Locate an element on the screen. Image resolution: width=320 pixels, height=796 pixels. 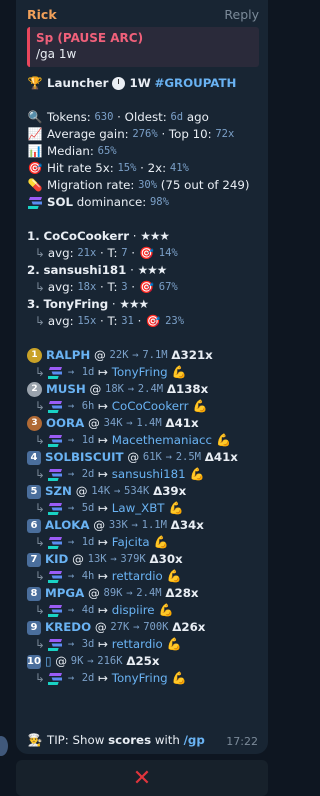
magnifier-icon: 🔍 is located at coordinates (35, 117).